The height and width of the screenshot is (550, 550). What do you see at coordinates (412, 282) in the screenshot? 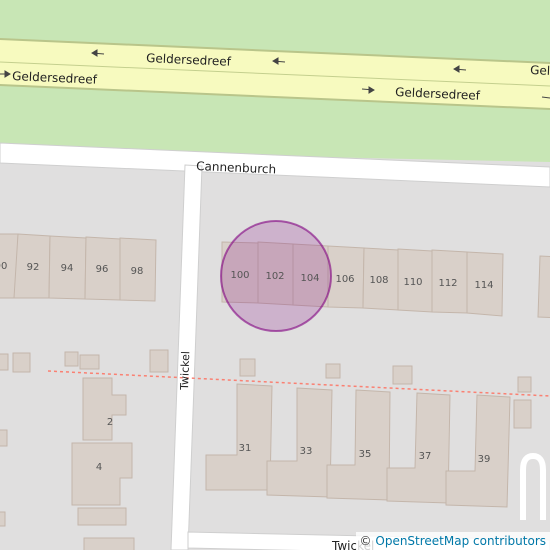
I see `house-number: 110` at bounding box center [412, 282].